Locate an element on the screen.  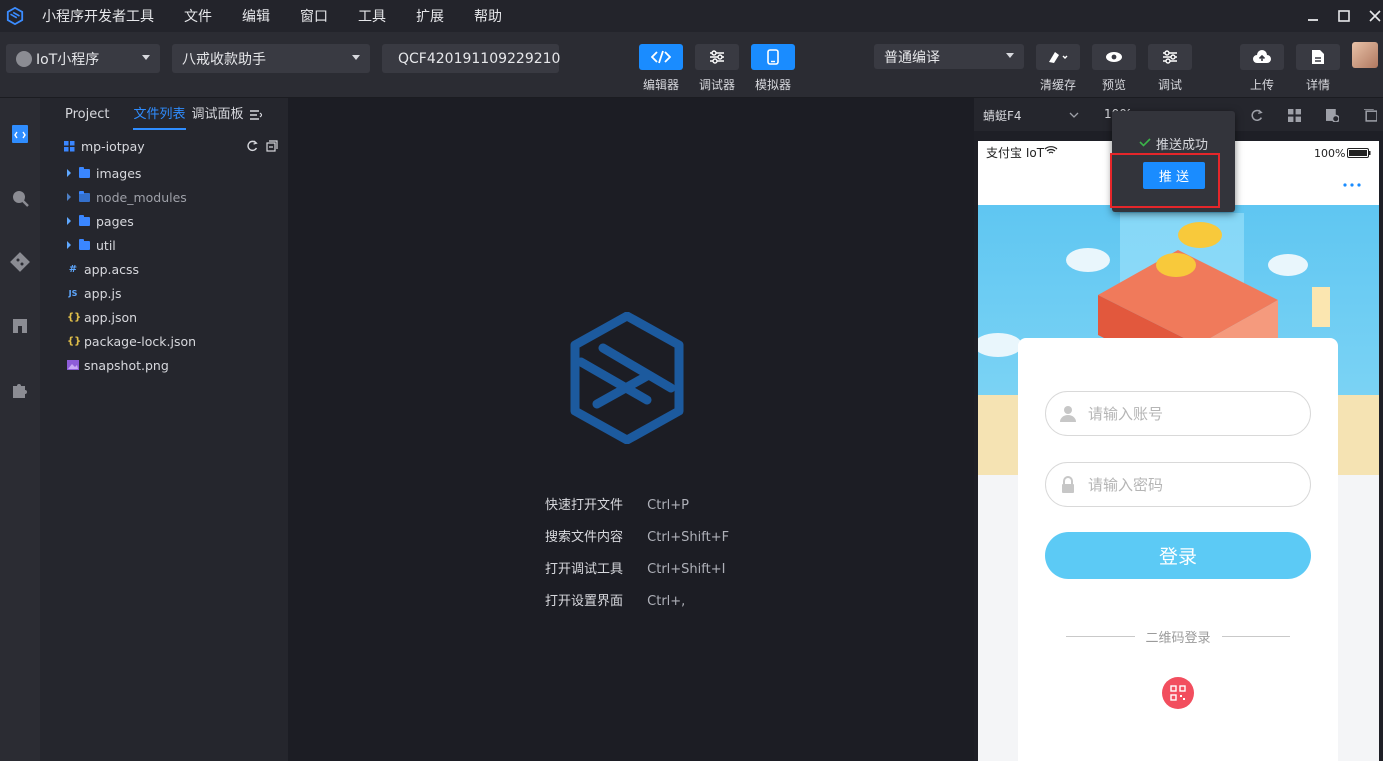
tree-item-label: snapshot.png is located at coordinates (126, 365).